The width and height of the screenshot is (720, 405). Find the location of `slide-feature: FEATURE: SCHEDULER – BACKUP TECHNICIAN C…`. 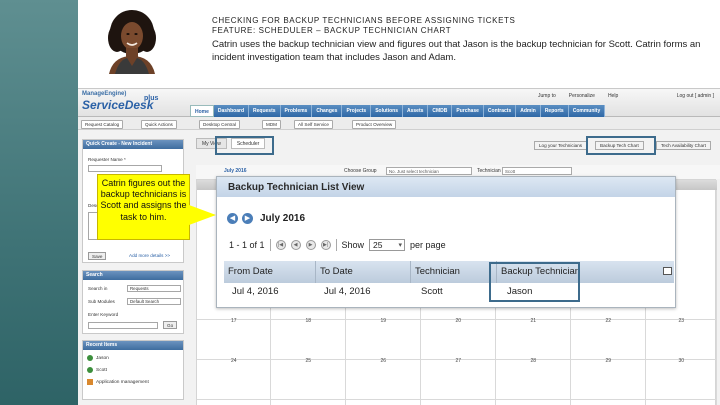

slide-feature: FEATURE: SCHEDULER – BACKUP TECHNICIAN C… is located at coordinates (332, 30).